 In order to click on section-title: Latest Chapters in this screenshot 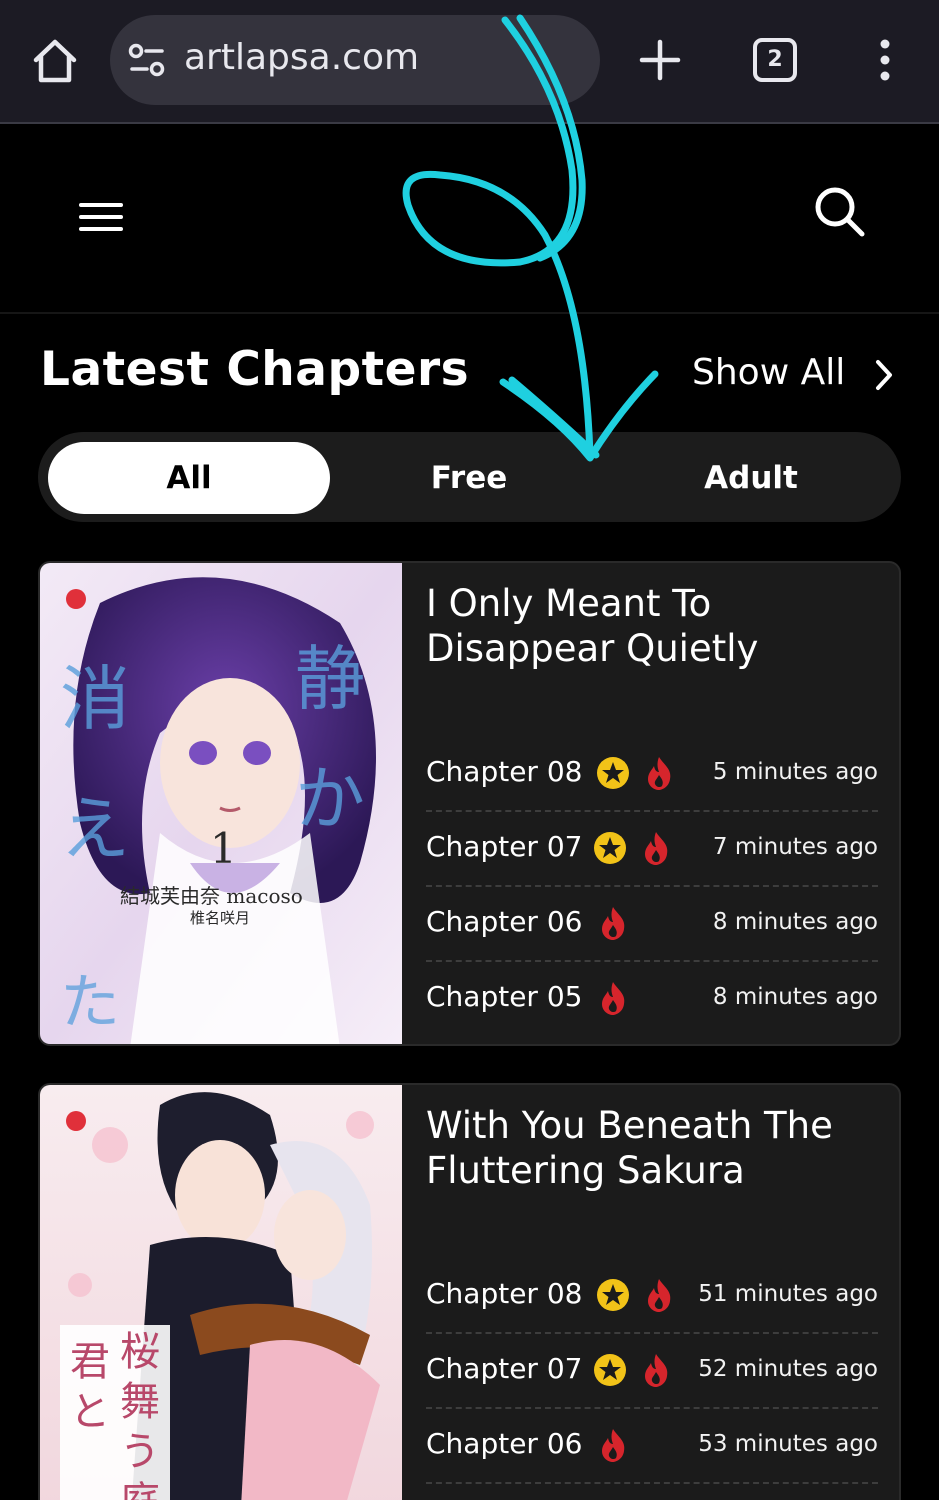, I will do `click(255, 369)`.